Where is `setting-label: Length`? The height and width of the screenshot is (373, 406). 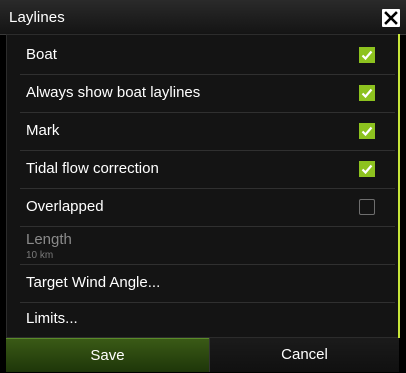 setting-label: Length is located at coordinates (49, 239).